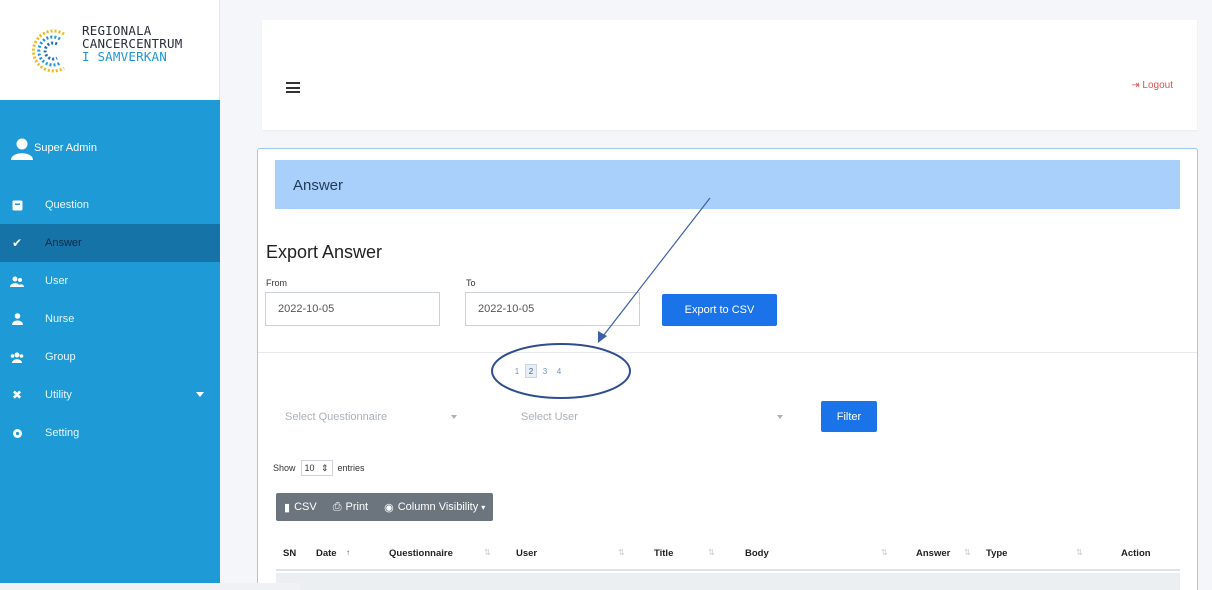  I want to click on print-button: ⎙ Print, so click(350, 507).